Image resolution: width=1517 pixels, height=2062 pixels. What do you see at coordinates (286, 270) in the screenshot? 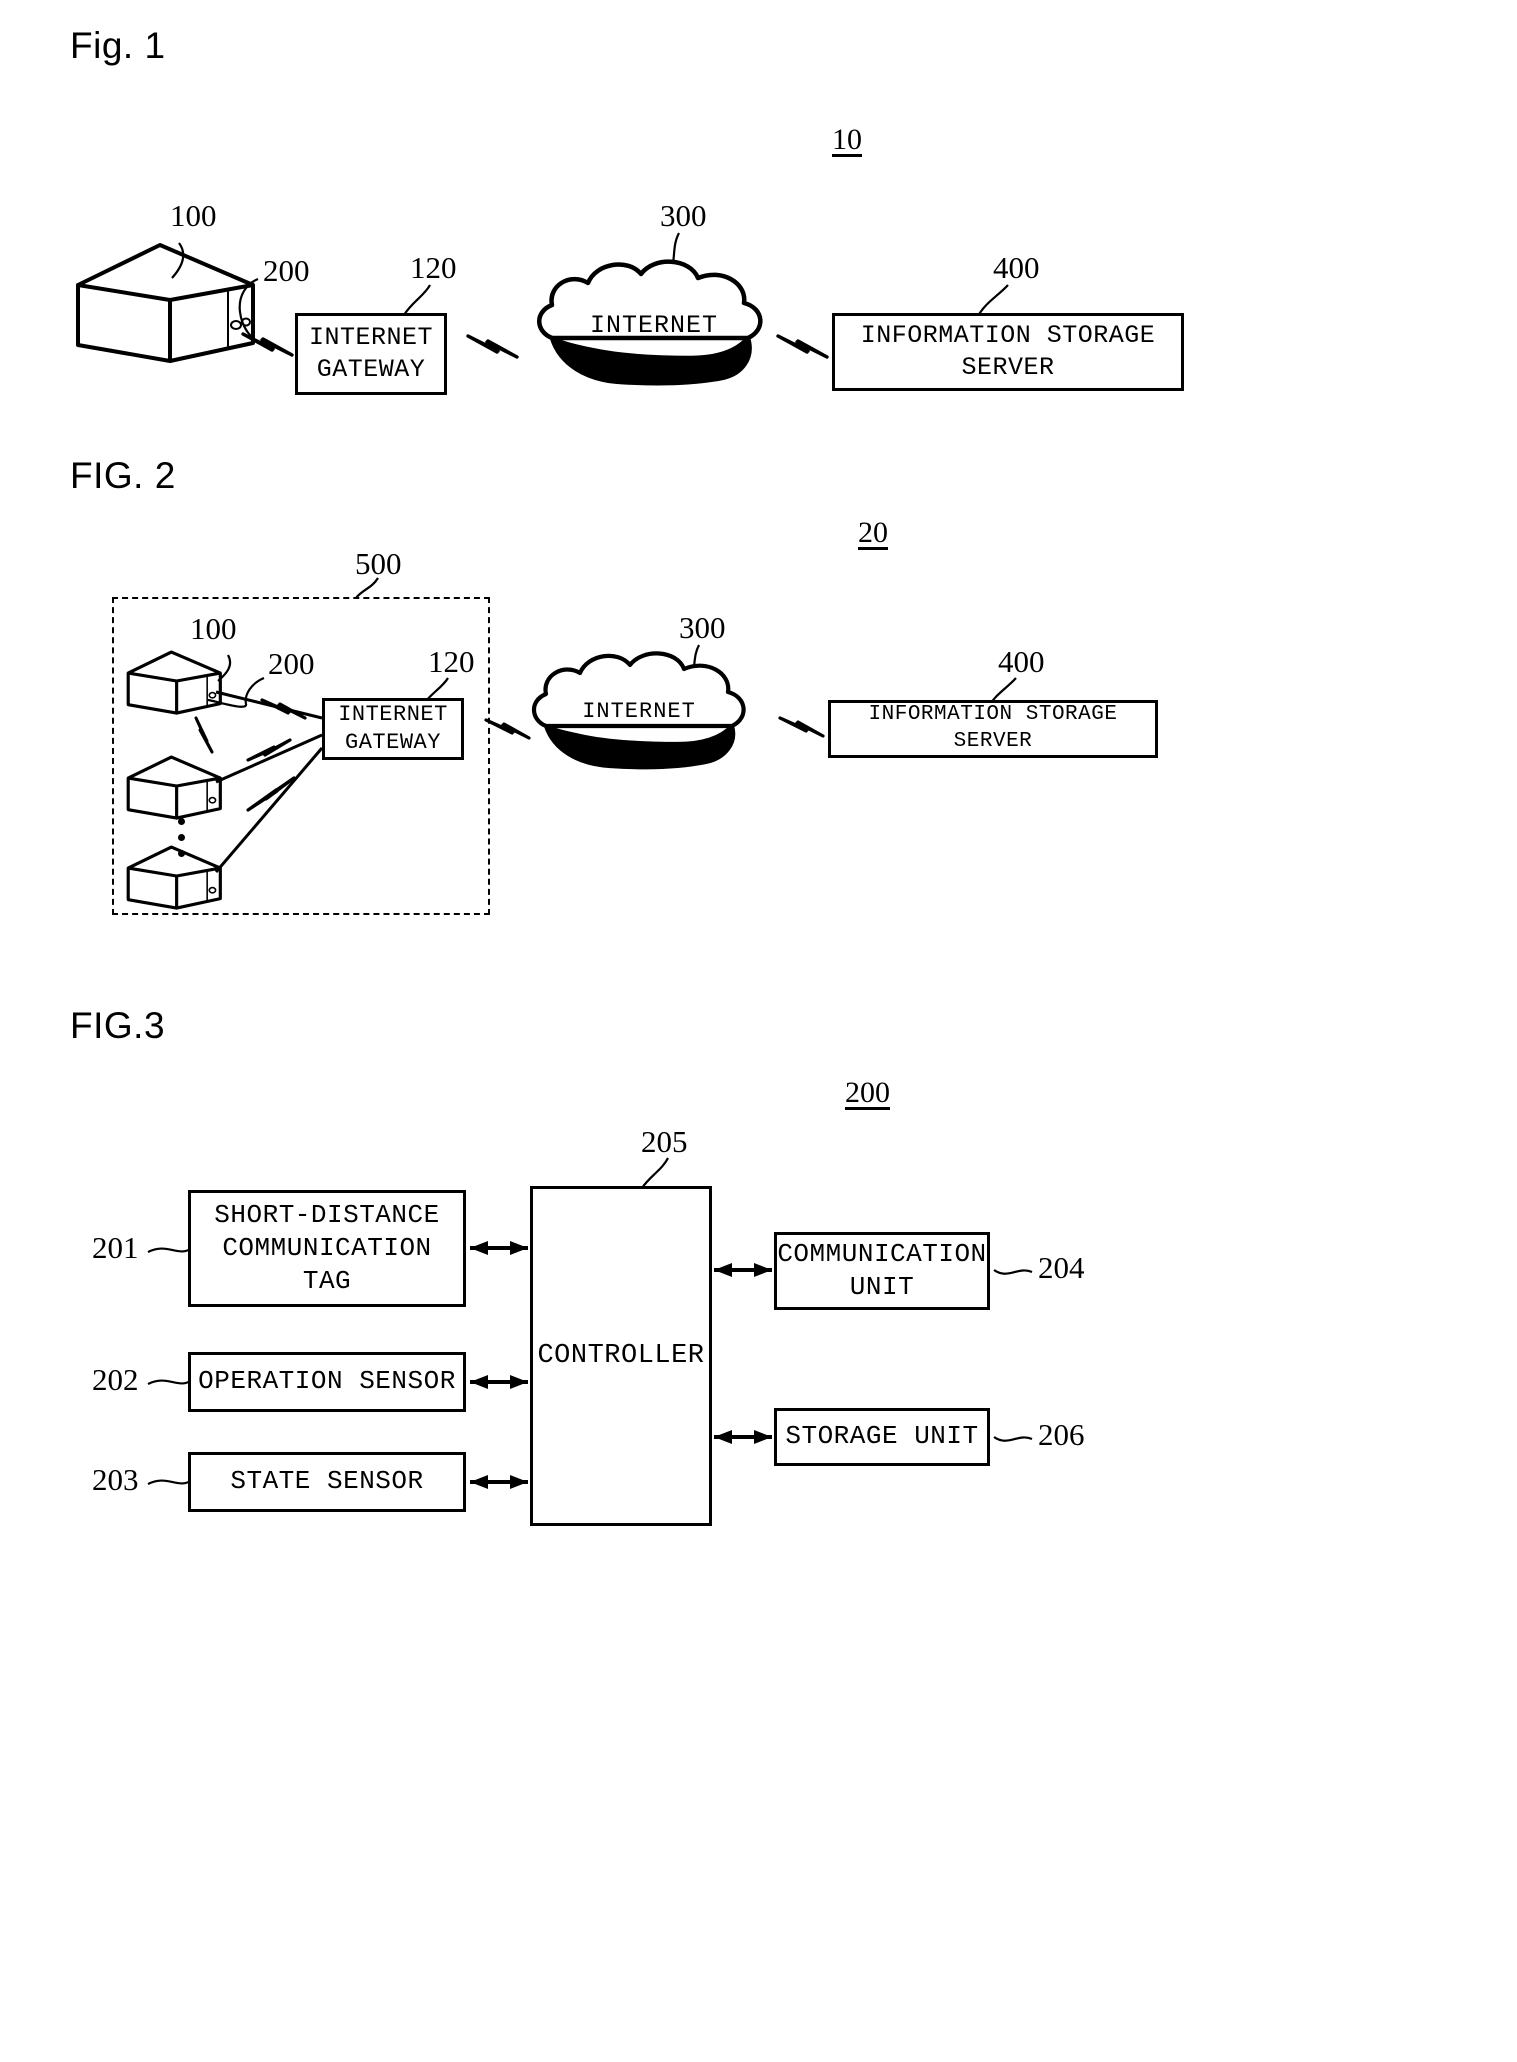
I see `fig1-tag-ref: 200` at bounding box center [286, 270].